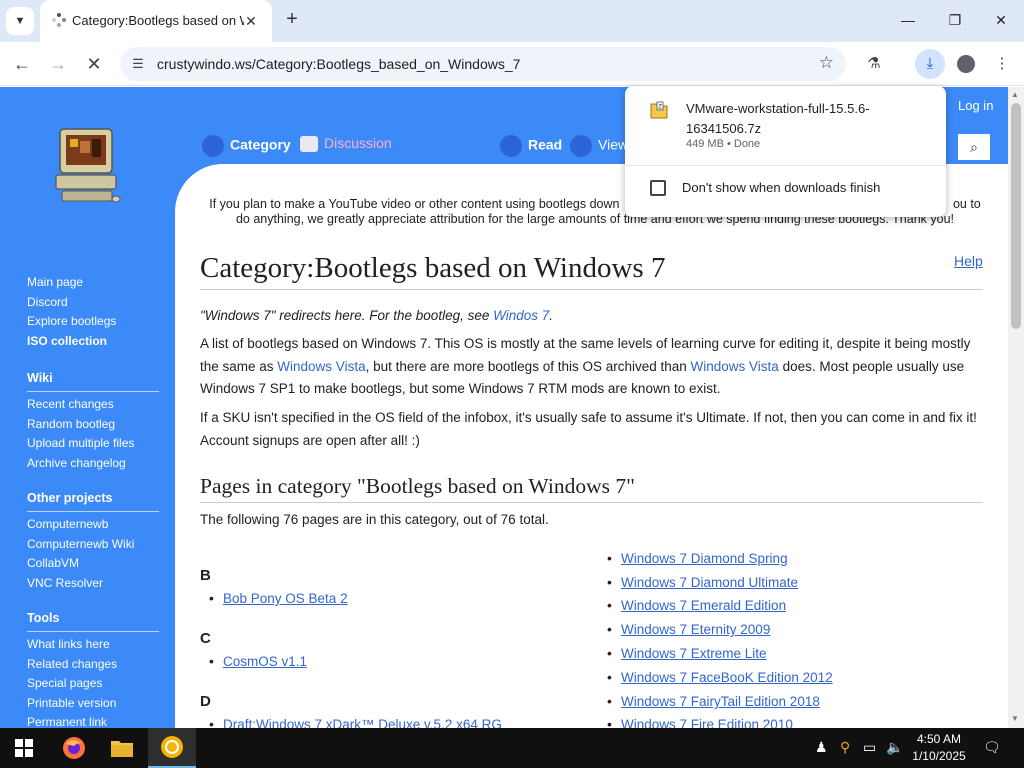 The width and height of the screenshot is (1024, 768). I want to click on site-logo, so click(88, 167).